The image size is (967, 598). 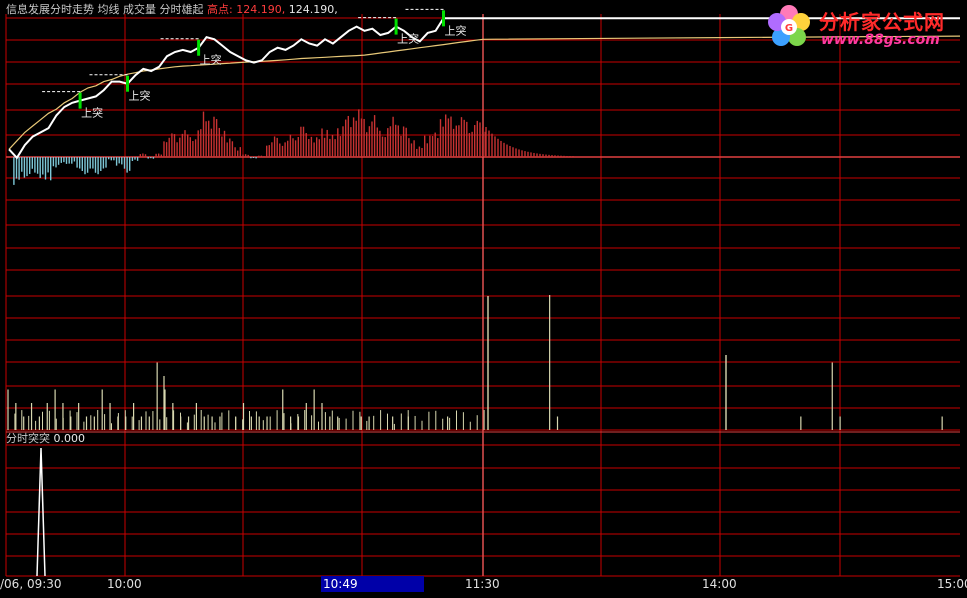 I want to click on rise-label: 分时雄起, so click(x=181, y=9).